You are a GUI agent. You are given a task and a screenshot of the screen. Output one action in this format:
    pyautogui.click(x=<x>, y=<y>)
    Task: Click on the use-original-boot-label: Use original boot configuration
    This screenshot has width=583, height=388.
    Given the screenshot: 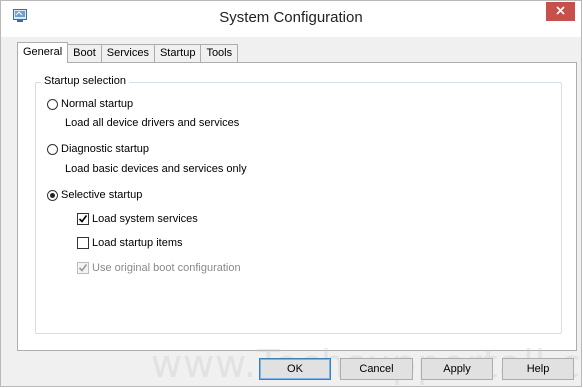 What is the action you would take?
    pyautogui.click(x=166, y=268)
    